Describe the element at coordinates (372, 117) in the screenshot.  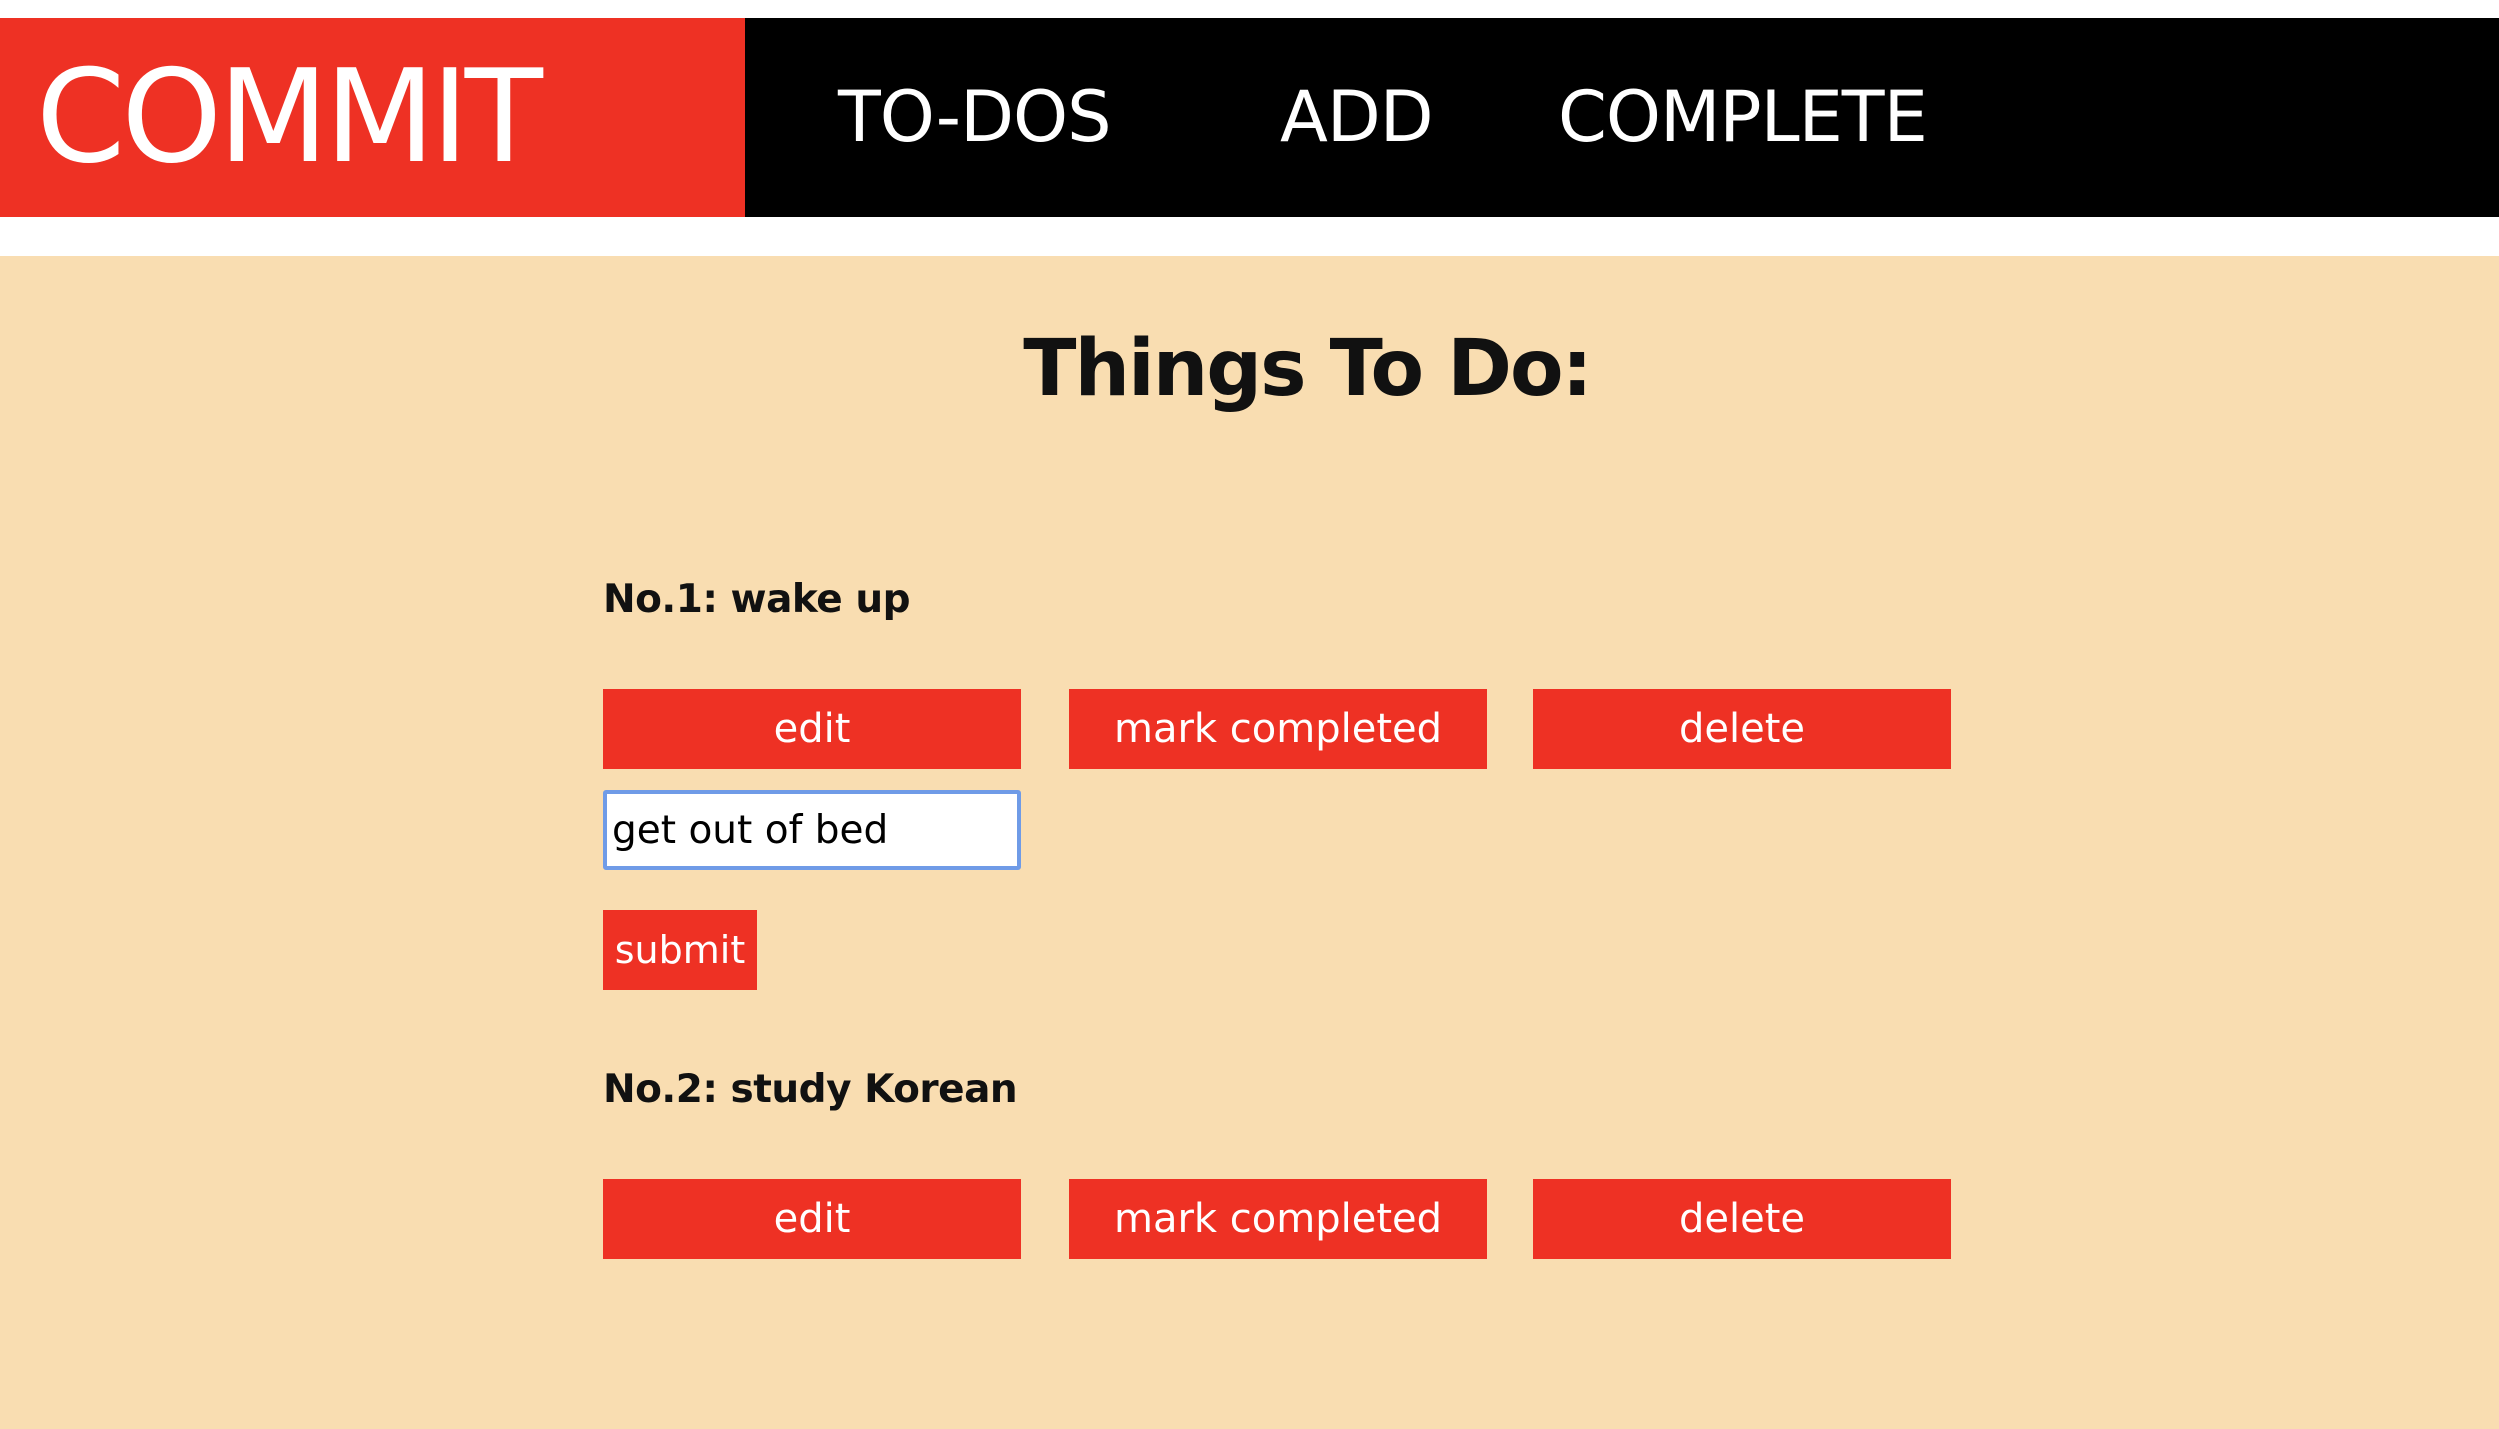
I see `brand-logo: COMMIT` at that location.